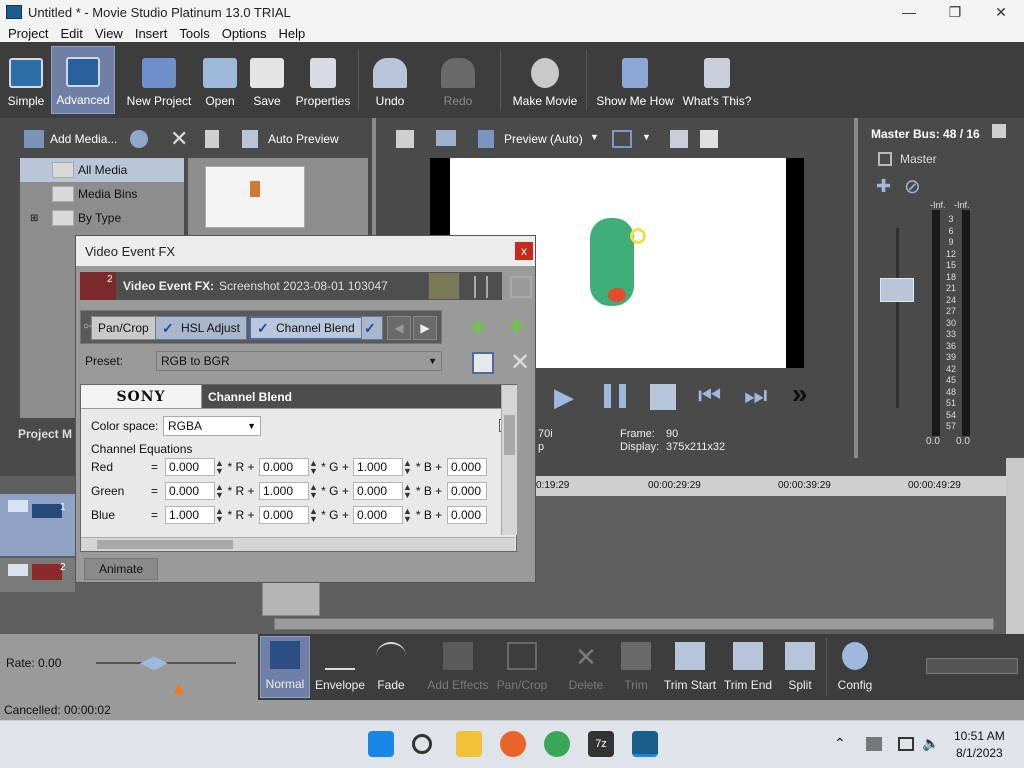 The image size is (1024, 768). I want to click on display-icon, so click(906, 744).